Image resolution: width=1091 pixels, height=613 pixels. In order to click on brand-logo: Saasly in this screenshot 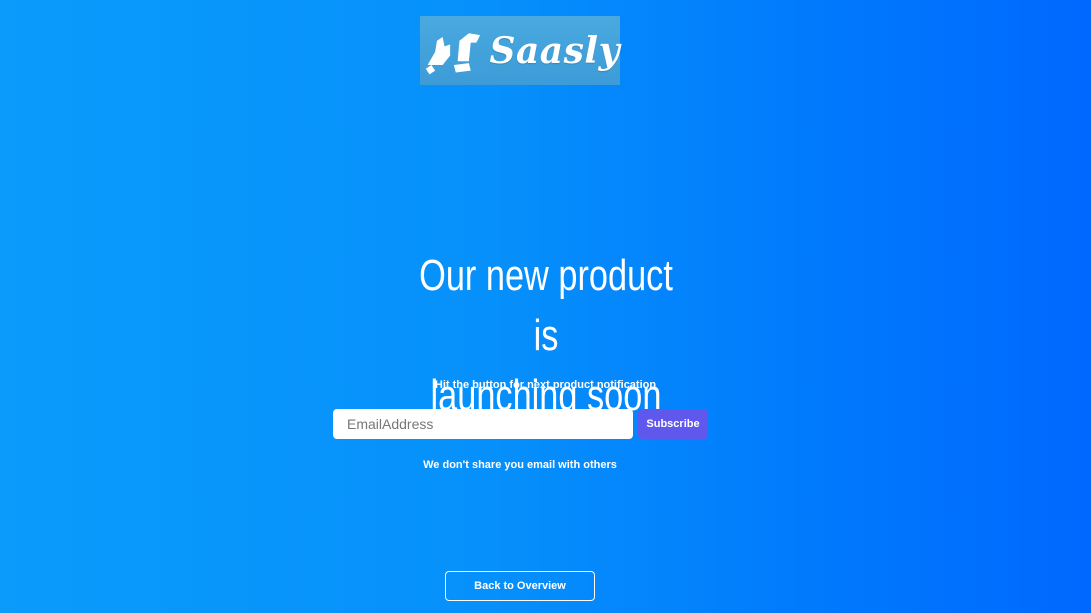, I will do `click(520, 50)`.